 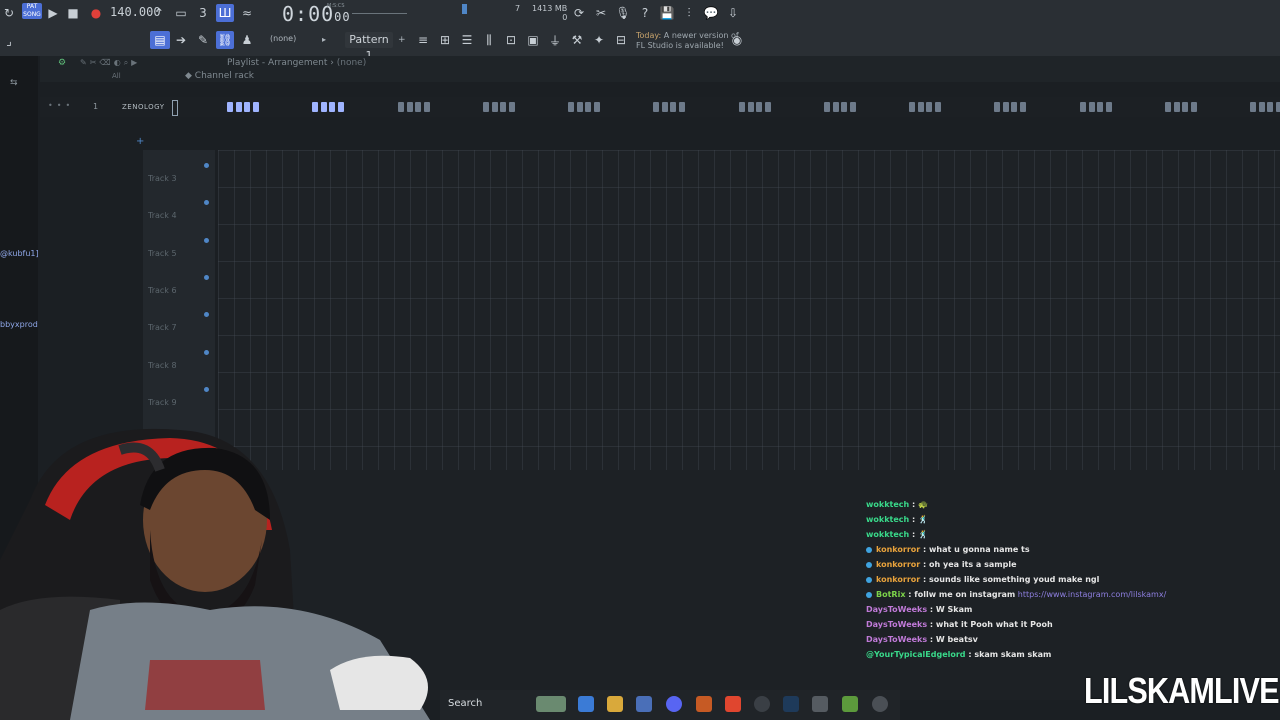 What do you see at coordinates (247, 13) in the screenshot?
I see `loop-record-icon: ≈` at bounding box center [247, 13].